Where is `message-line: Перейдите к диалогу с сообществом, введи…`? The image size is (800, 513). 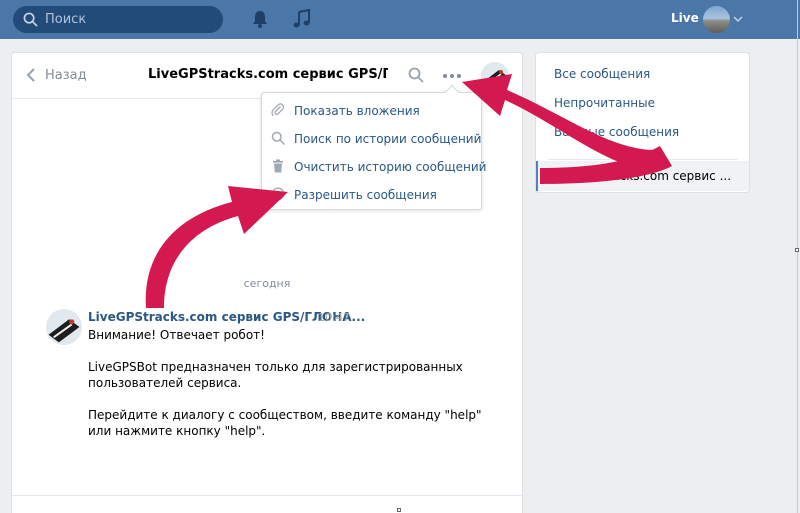 message-line: Перейдите к диалогу с сообществом, введи… is located at coordinates (285, 423).